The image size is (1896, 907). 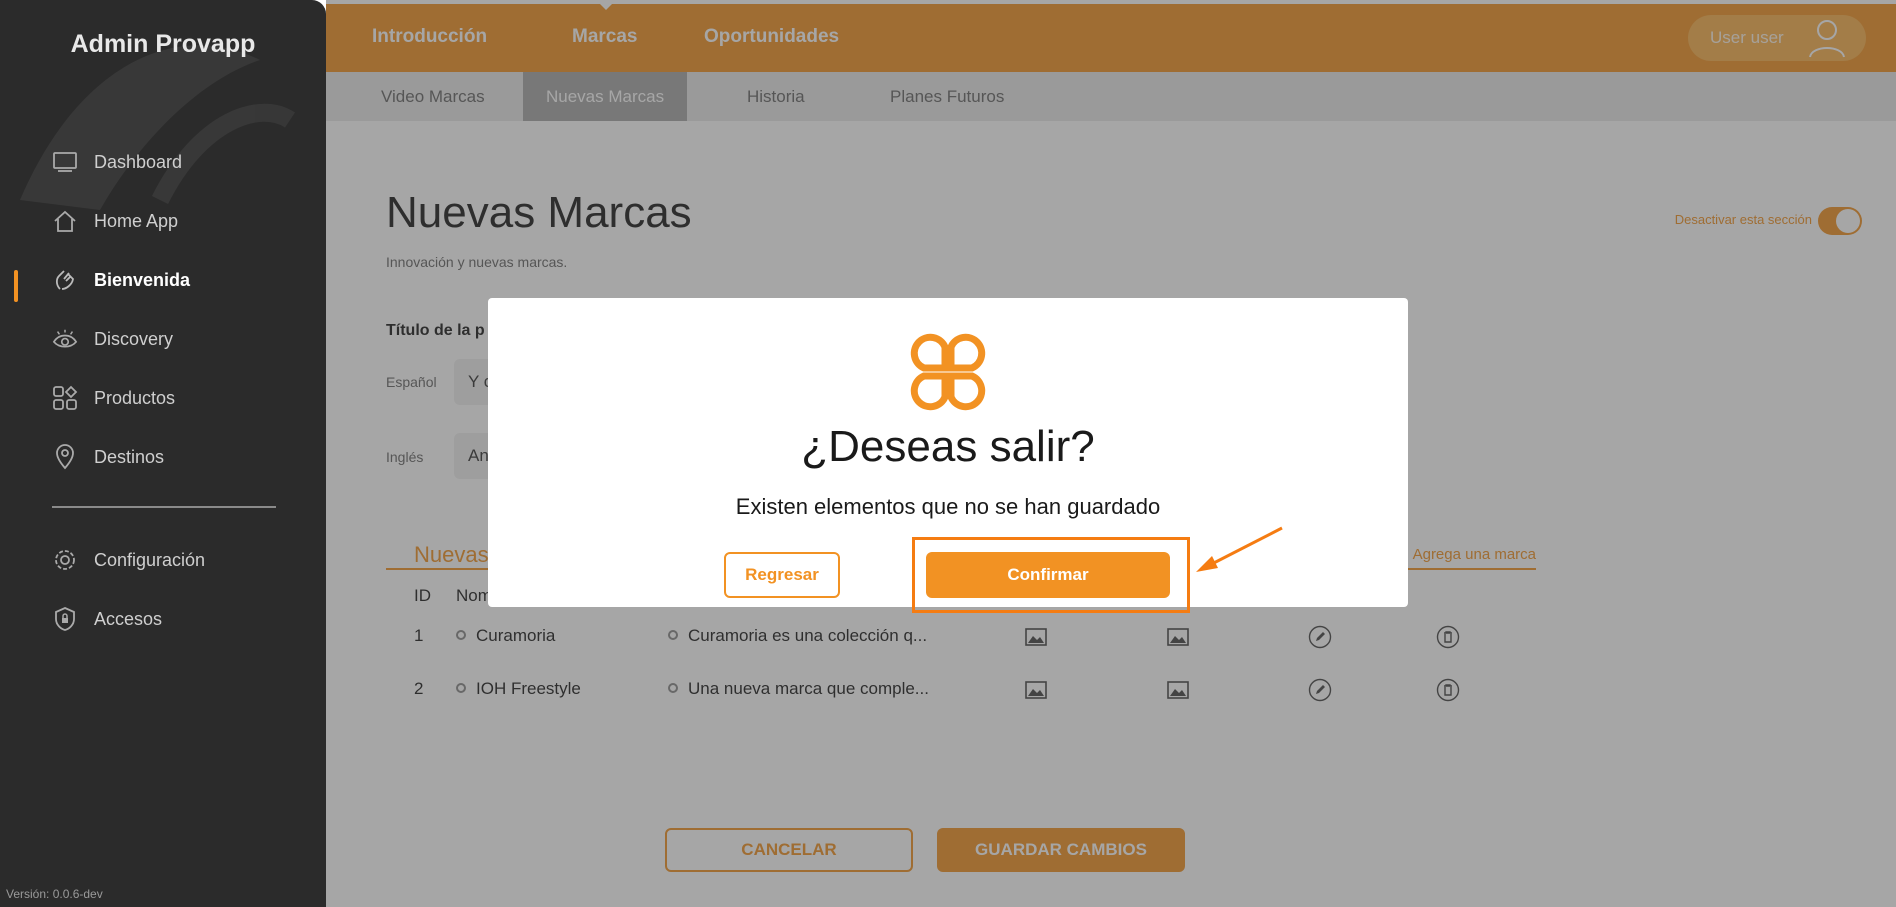 I want to click on clover-logo-icon, so click(x=948, y=372).